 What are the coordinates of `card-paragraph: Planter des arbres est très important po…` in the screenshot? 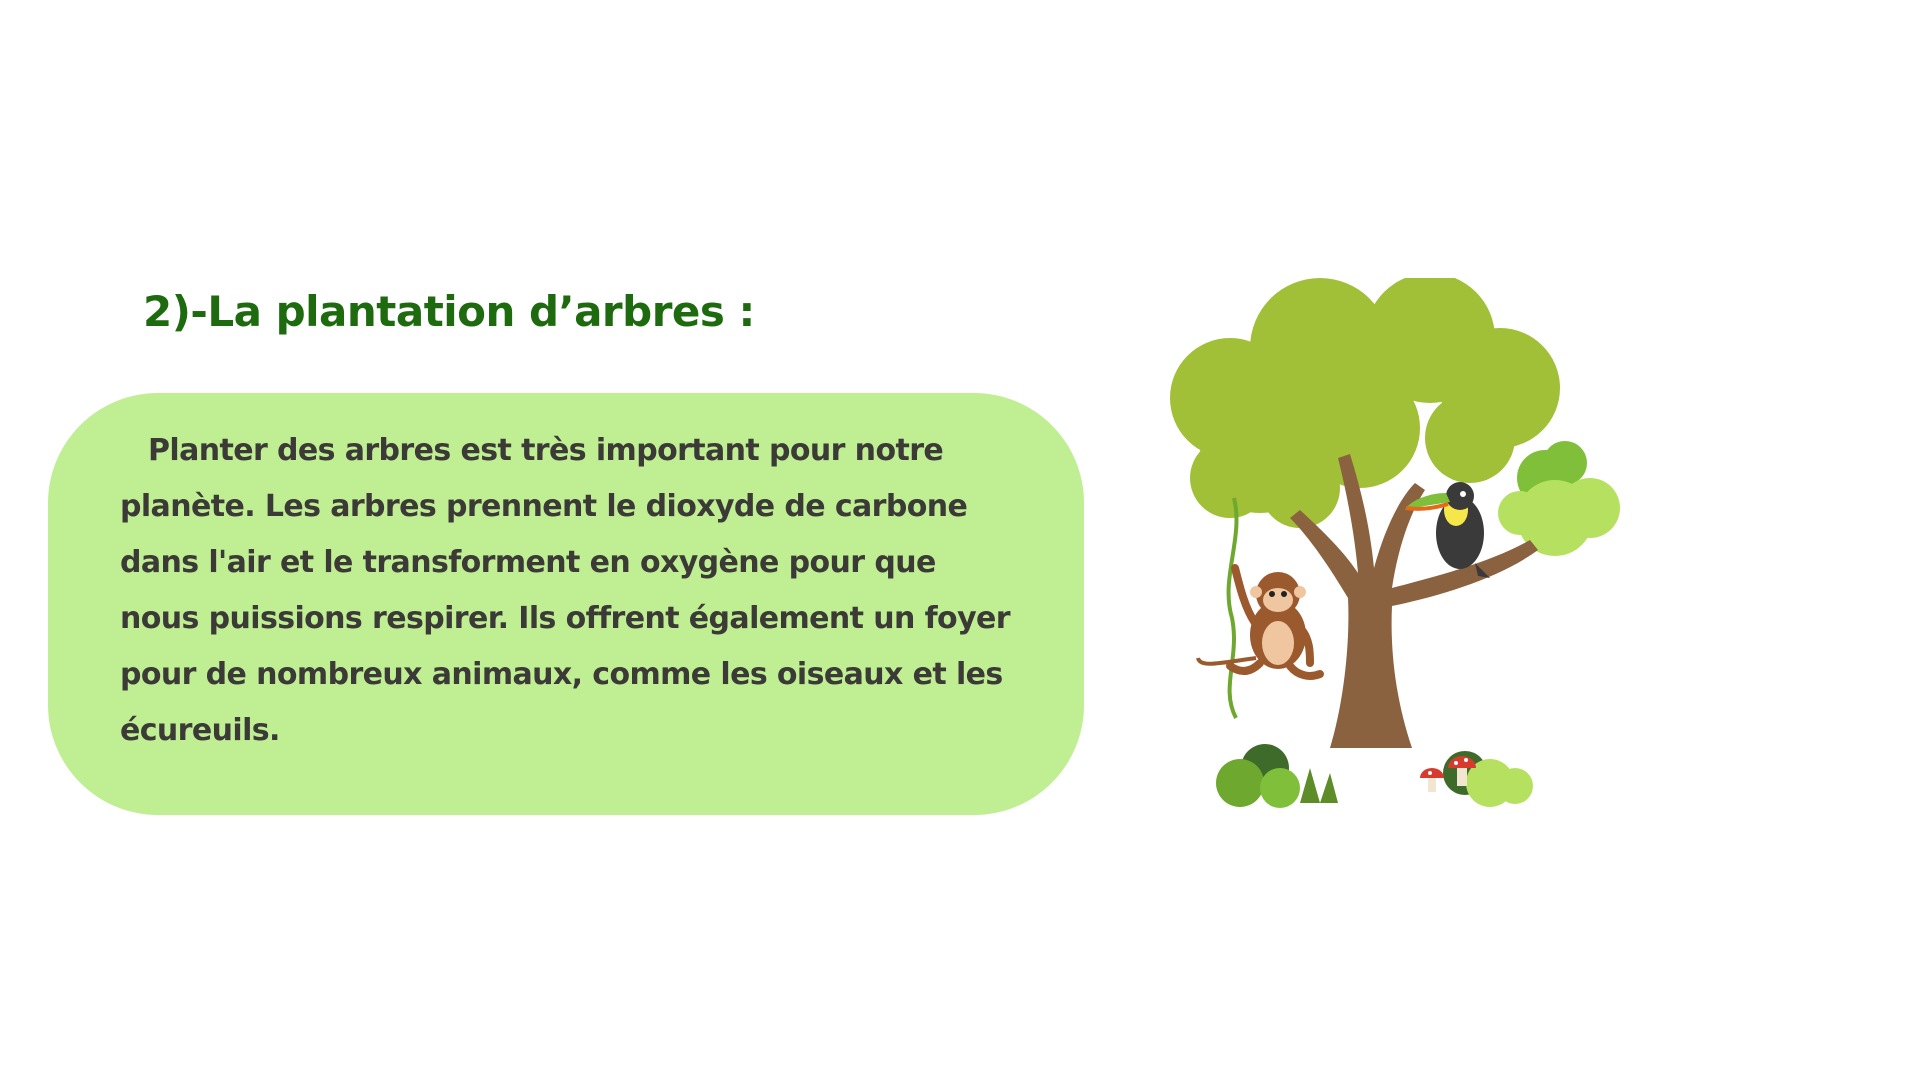 It's located at (565, 590).